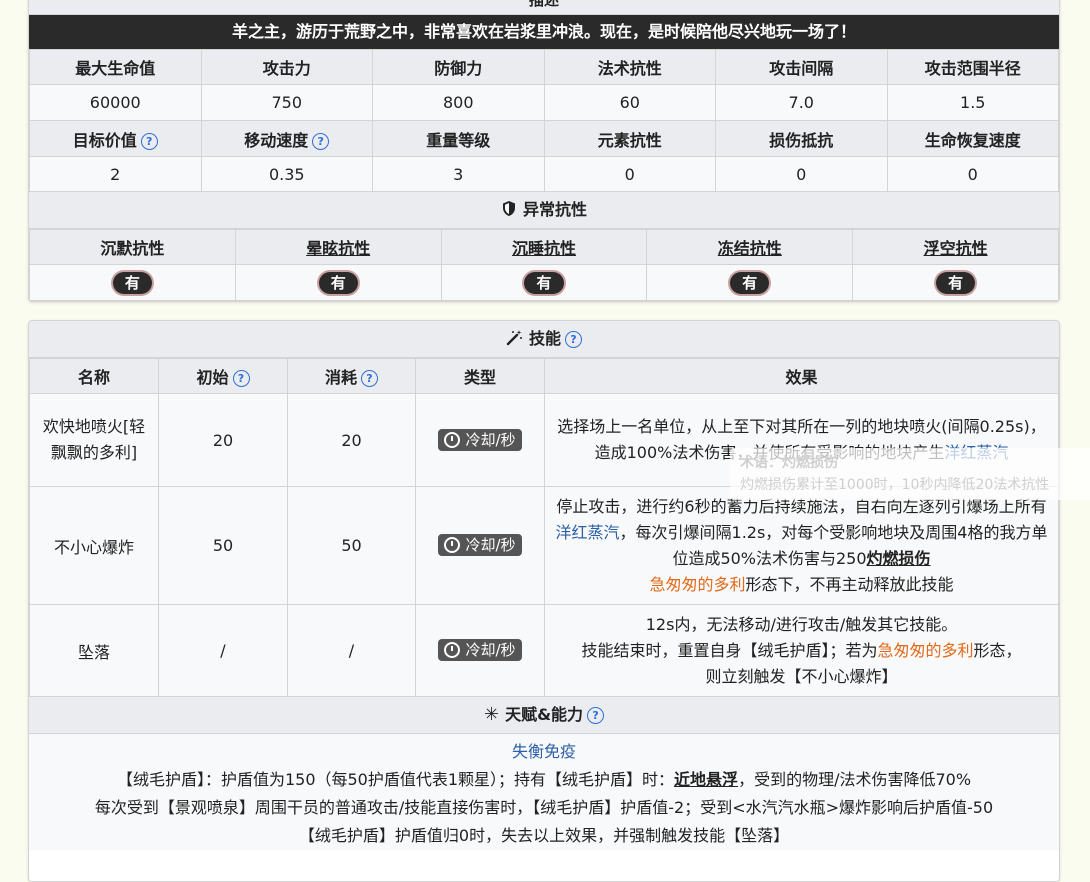  What do you see at coordinates (223, 440) in the screenshot?
I see `skill-initial: 20` at bounding box center [223, 440].